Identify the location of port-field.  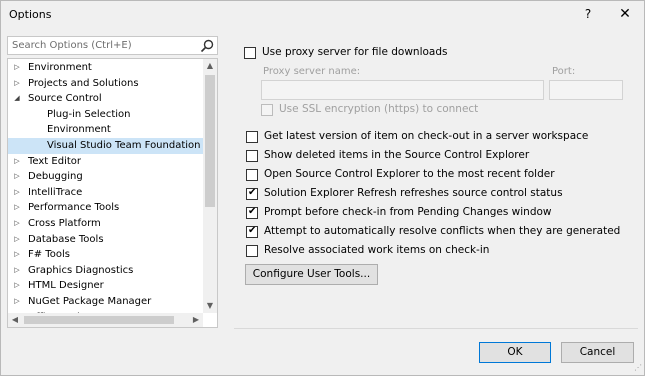
(586, 90).